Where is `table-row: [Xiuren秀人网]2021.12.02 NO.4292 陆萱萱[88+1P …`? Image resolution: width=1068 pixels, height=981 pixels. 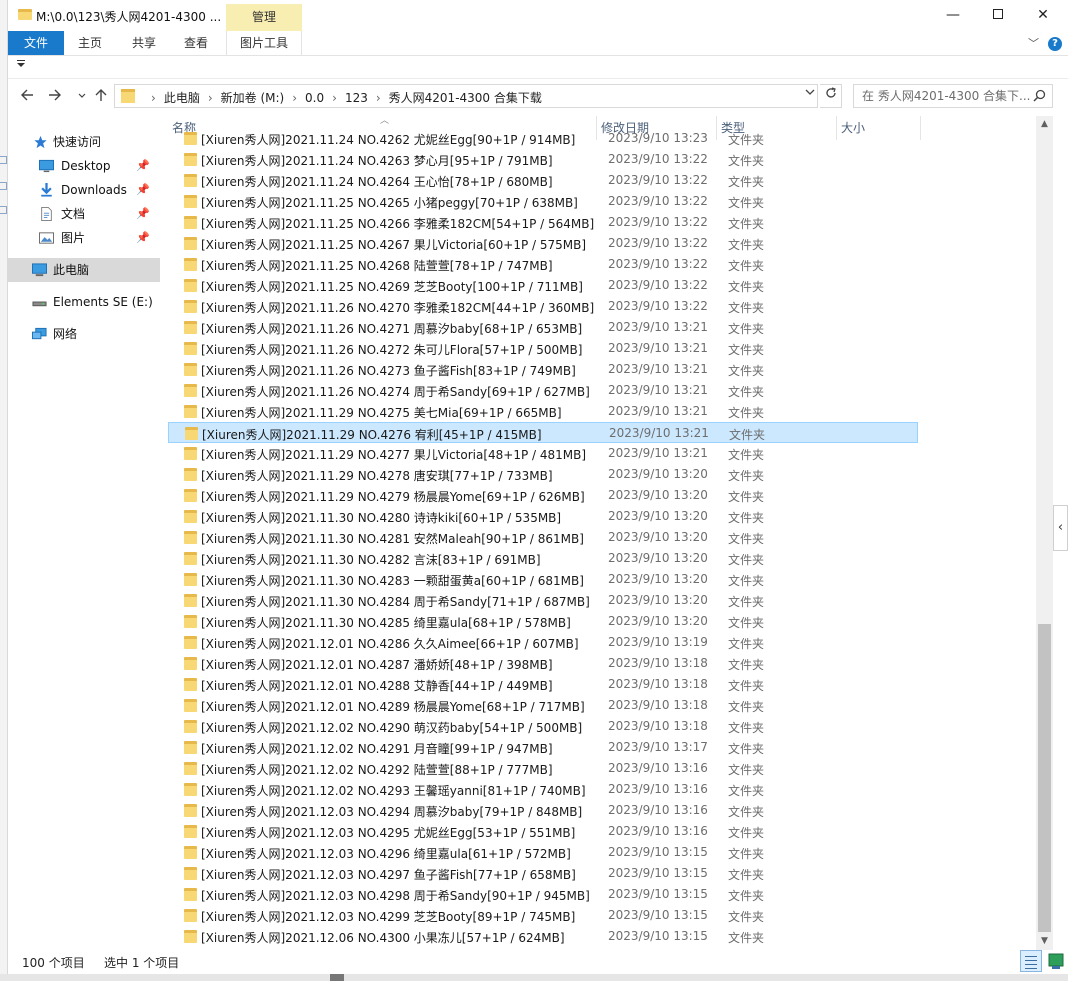 table-row: [Xiuren秀人网]2021.12.02 NO.4292 陆萱萱[88+1P … is located at coordinates (543, 768).